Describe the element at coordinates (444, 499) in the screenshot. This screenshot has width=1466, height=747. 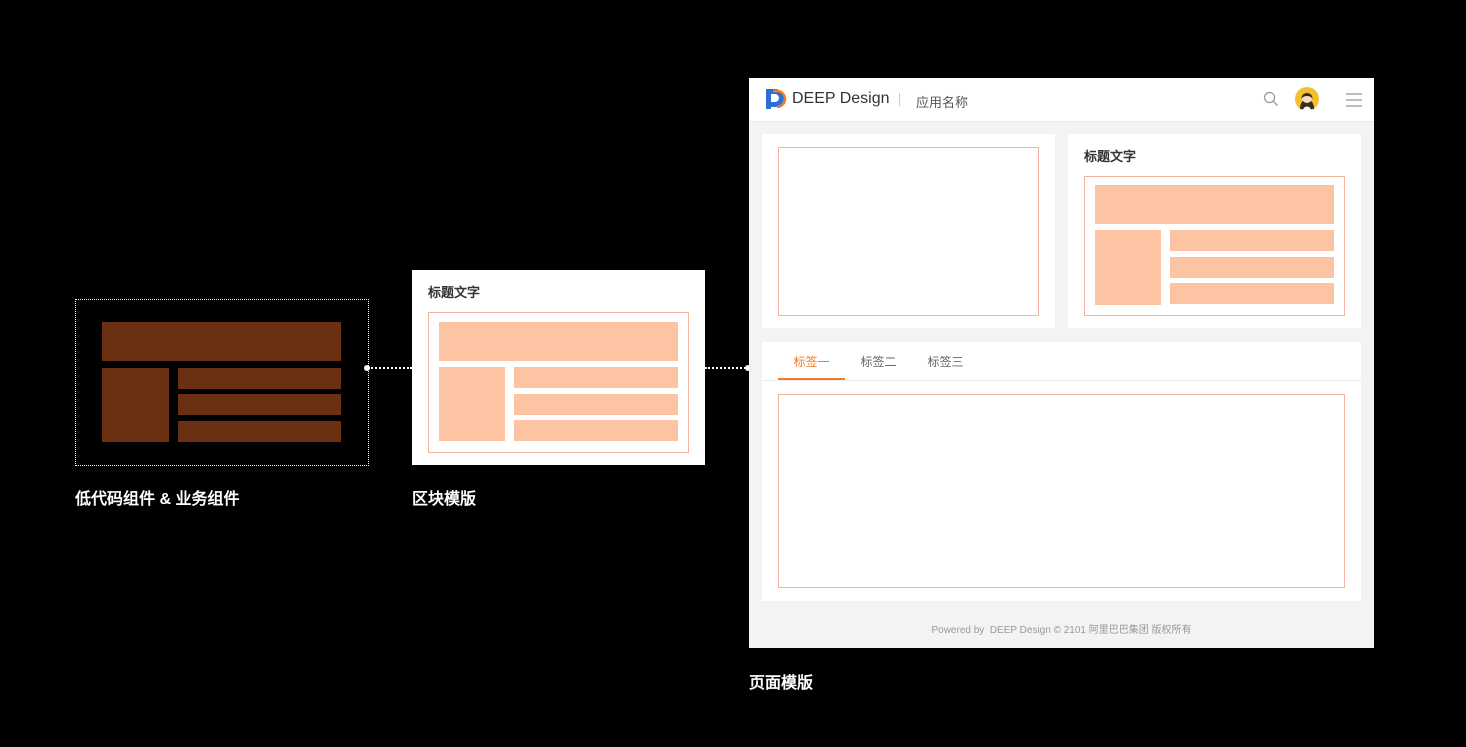
I see `block-caption: 区块模版` at that location.